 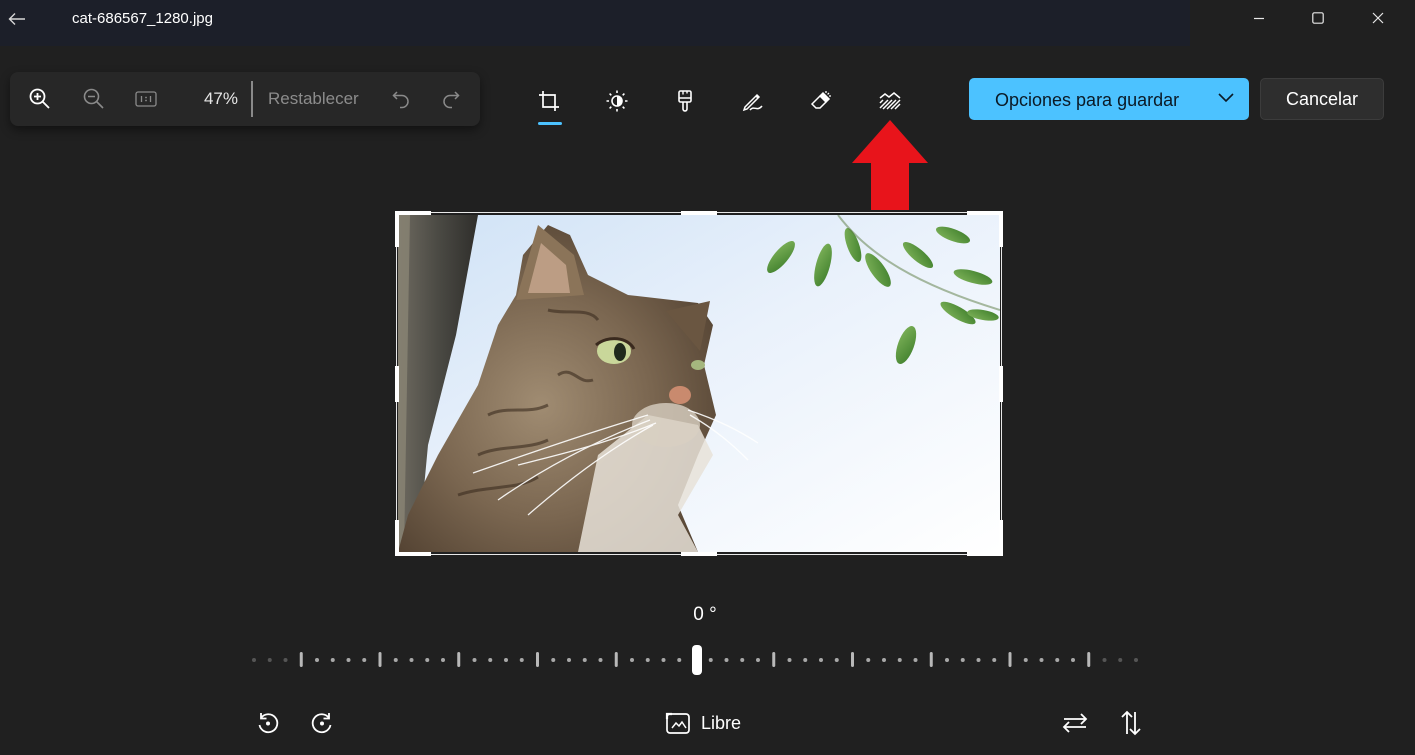 What do you see at coordinates (1001, 229) in the screenshot?
I see `crop-handle-top-right-vertical` at bounding box center [1001, 229].